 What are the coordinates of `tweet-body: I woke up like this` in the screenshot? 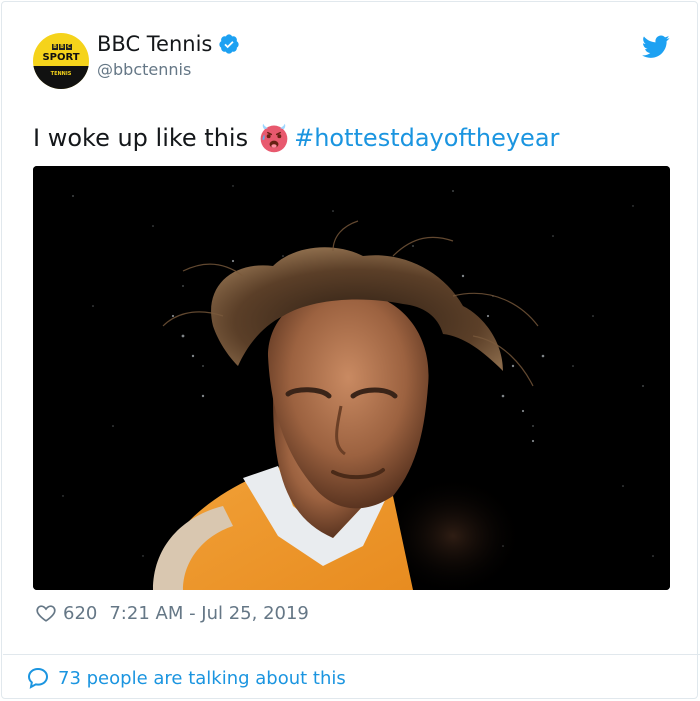 It's located at (141, 138).